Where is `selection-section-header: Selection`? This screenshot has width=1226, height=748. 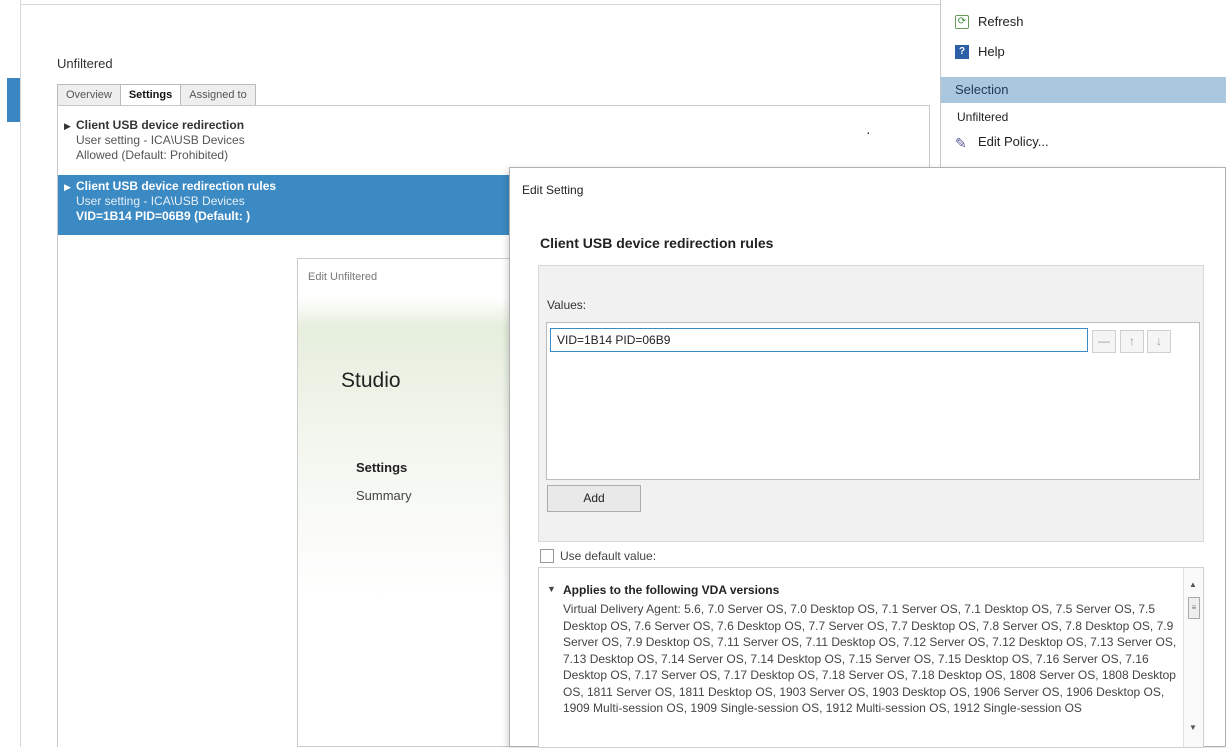
selection-section-header: Selection is located at coordinates (1083, 90).